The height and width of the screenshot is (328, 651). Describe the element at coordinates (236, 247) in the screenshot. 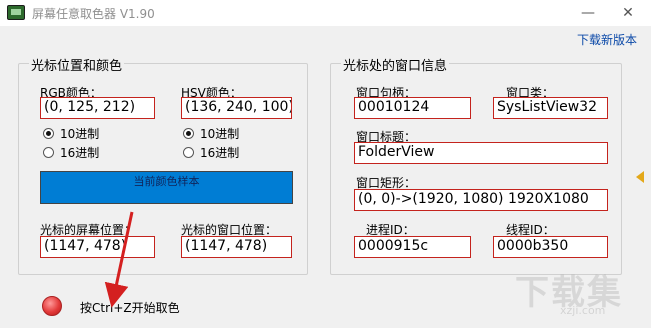

I see `window-position-field: (1147, 478)` at that location.